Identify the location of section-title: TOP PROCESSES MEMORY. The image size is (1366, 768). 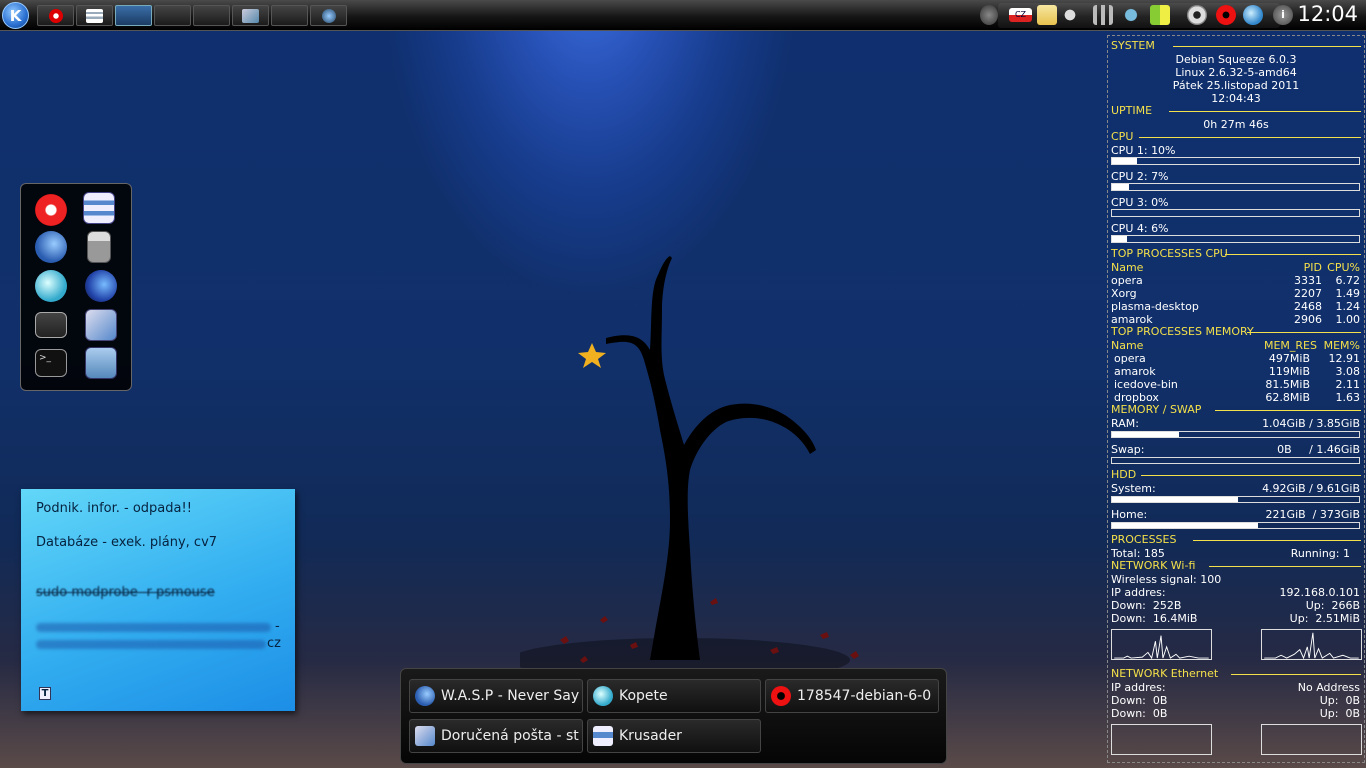
(1182, 331).